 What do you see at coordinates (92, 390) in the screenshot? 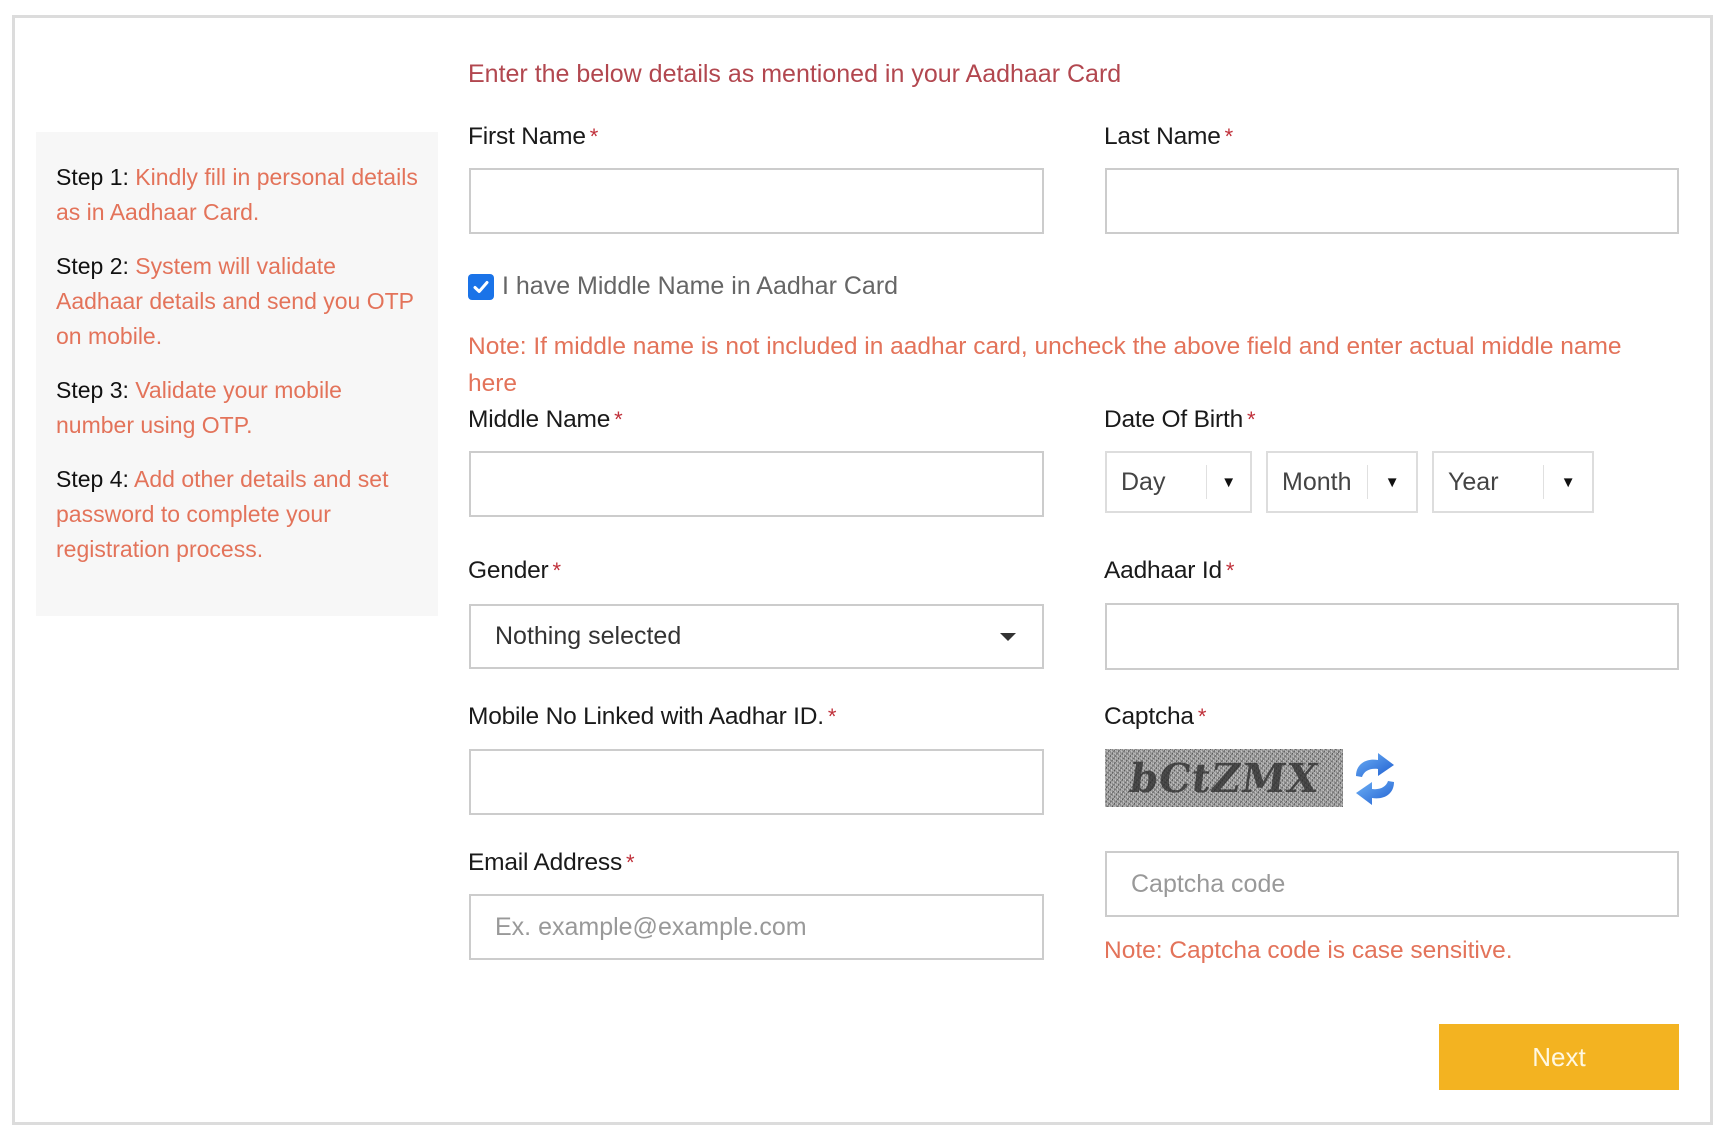
I see `step-3-prefix: Step 3:` at bounding box center [92, 390].